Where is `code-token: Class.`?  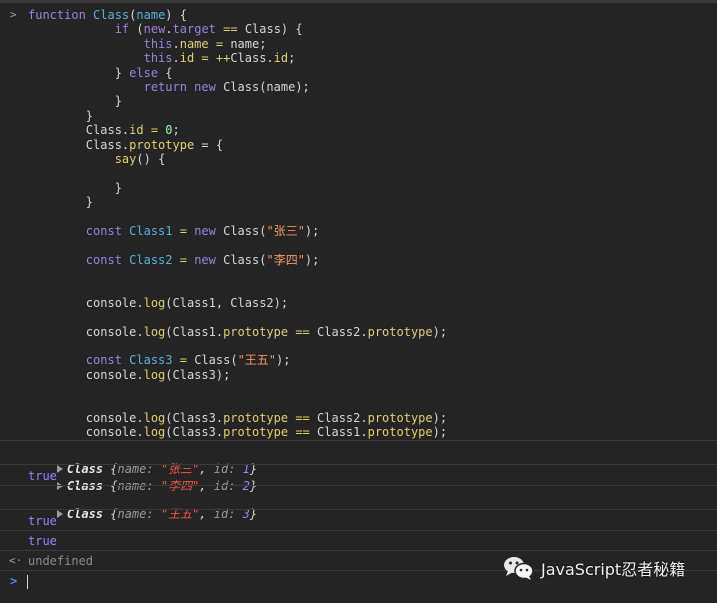
code-token: Class. is located at coordinates (79, 144).